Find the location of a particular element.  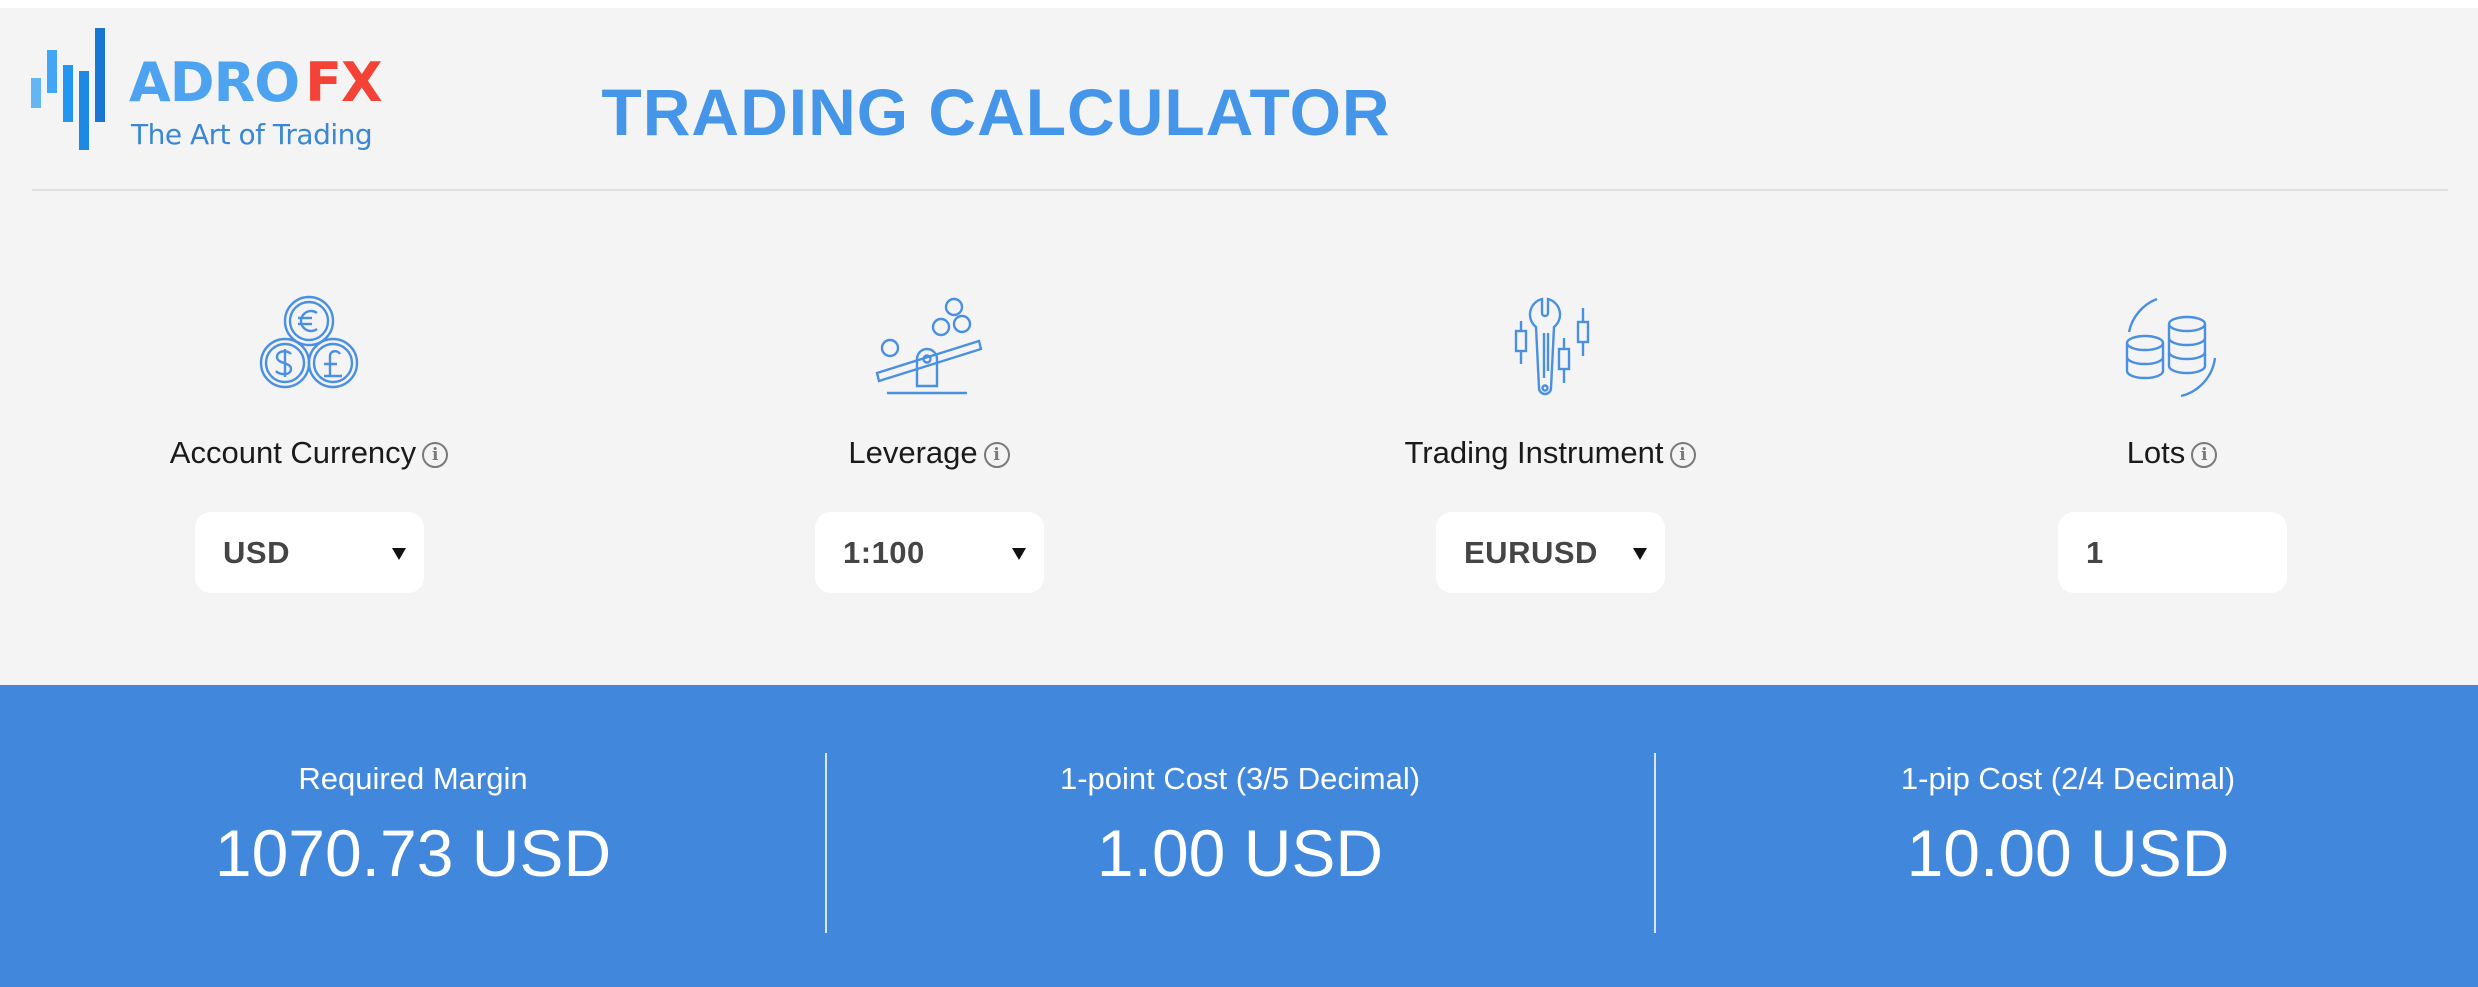

result-required-margin: Required Margin 1070.73 USD is located at coordinates (413, 836).